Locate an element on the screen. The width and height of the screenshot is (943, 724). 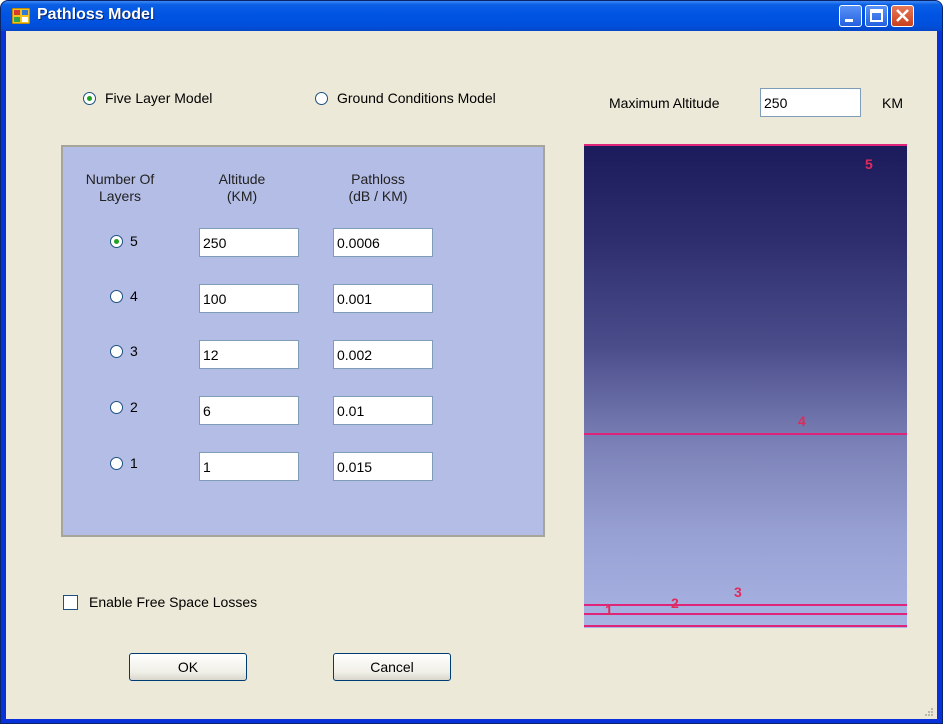
five-layer-model-radio is located at coordinates (89, 98).